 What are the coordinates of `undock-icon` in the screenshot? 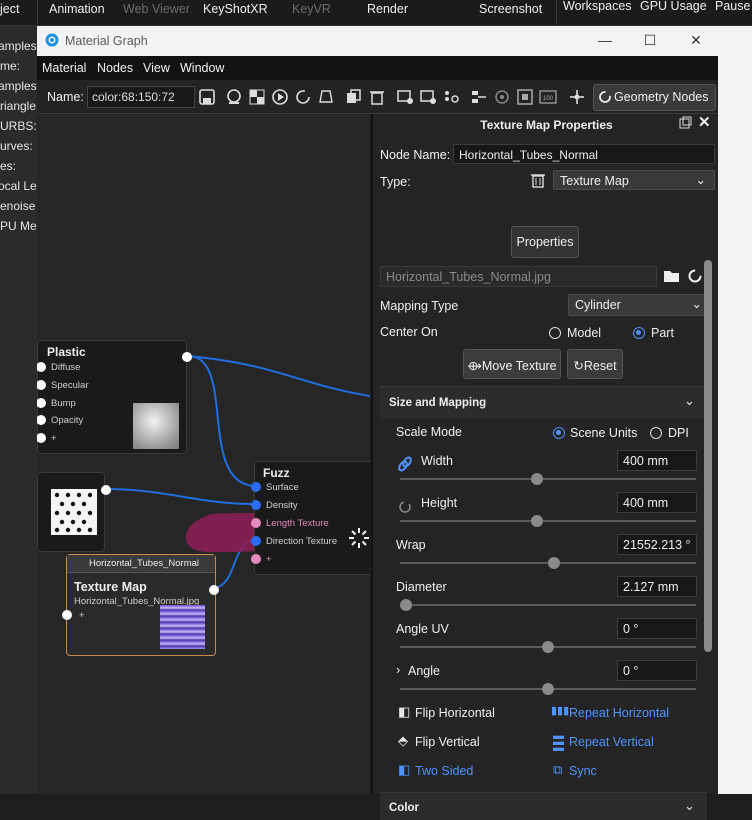 It's located at (685, 122).